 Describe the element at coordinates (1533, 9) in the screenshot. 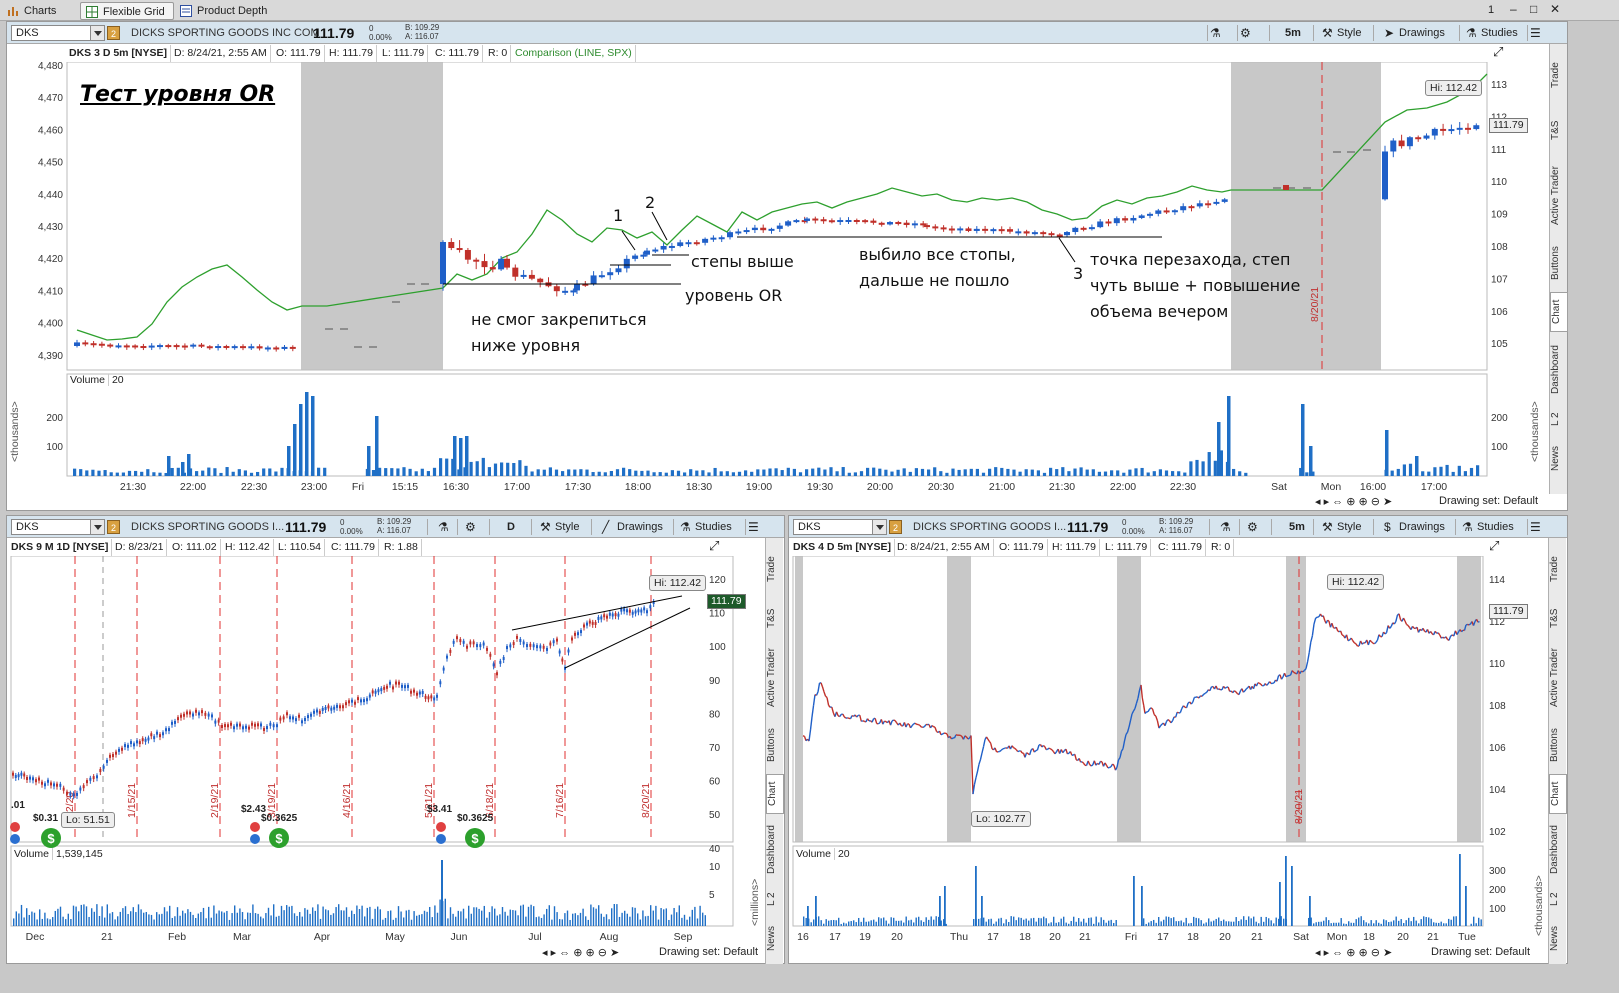

I see `maximize-icon: □` at that location.